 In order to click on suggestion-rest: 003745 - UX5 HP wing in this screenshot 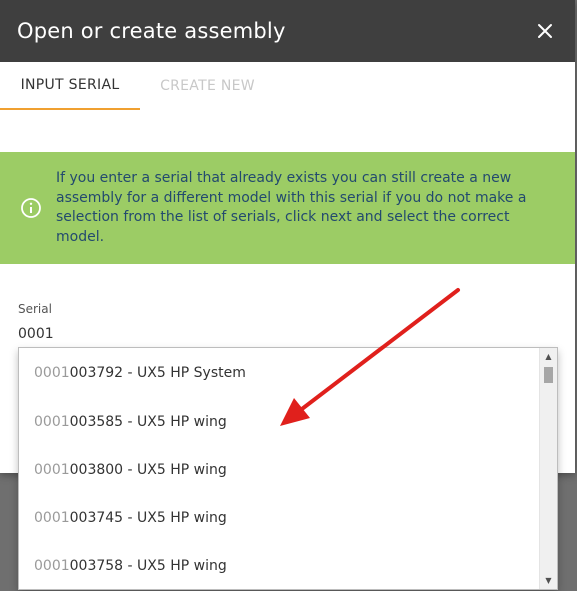, I will do `click(148, 518)`.